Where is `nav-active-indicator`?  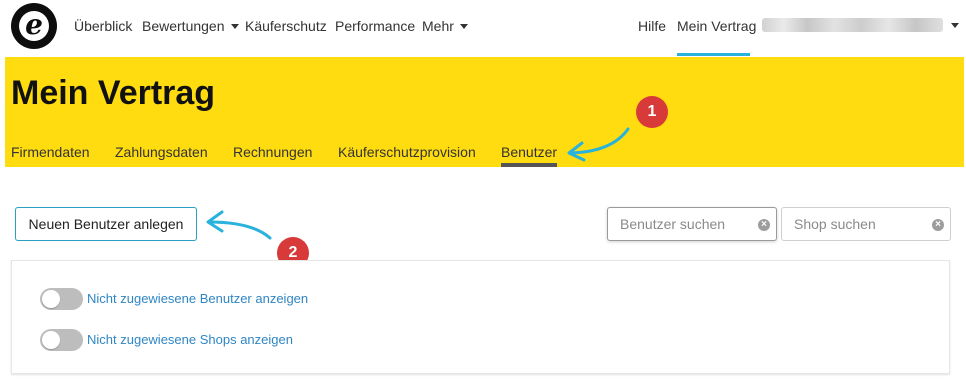
nav-active-indicator is located at coordinates (713, 54).